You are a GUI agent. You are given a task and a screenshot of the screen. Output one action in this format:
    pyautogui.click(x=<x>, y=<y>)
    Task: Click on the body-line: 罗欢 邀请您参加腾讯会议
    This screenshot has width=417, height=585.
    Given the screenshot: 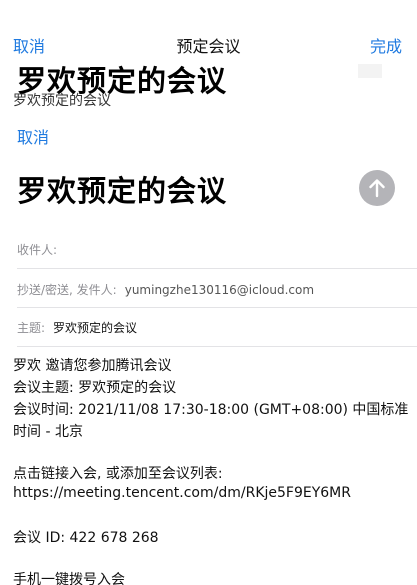 What is the action you would take?
    pyautogui.click(x=92, y=366)
    